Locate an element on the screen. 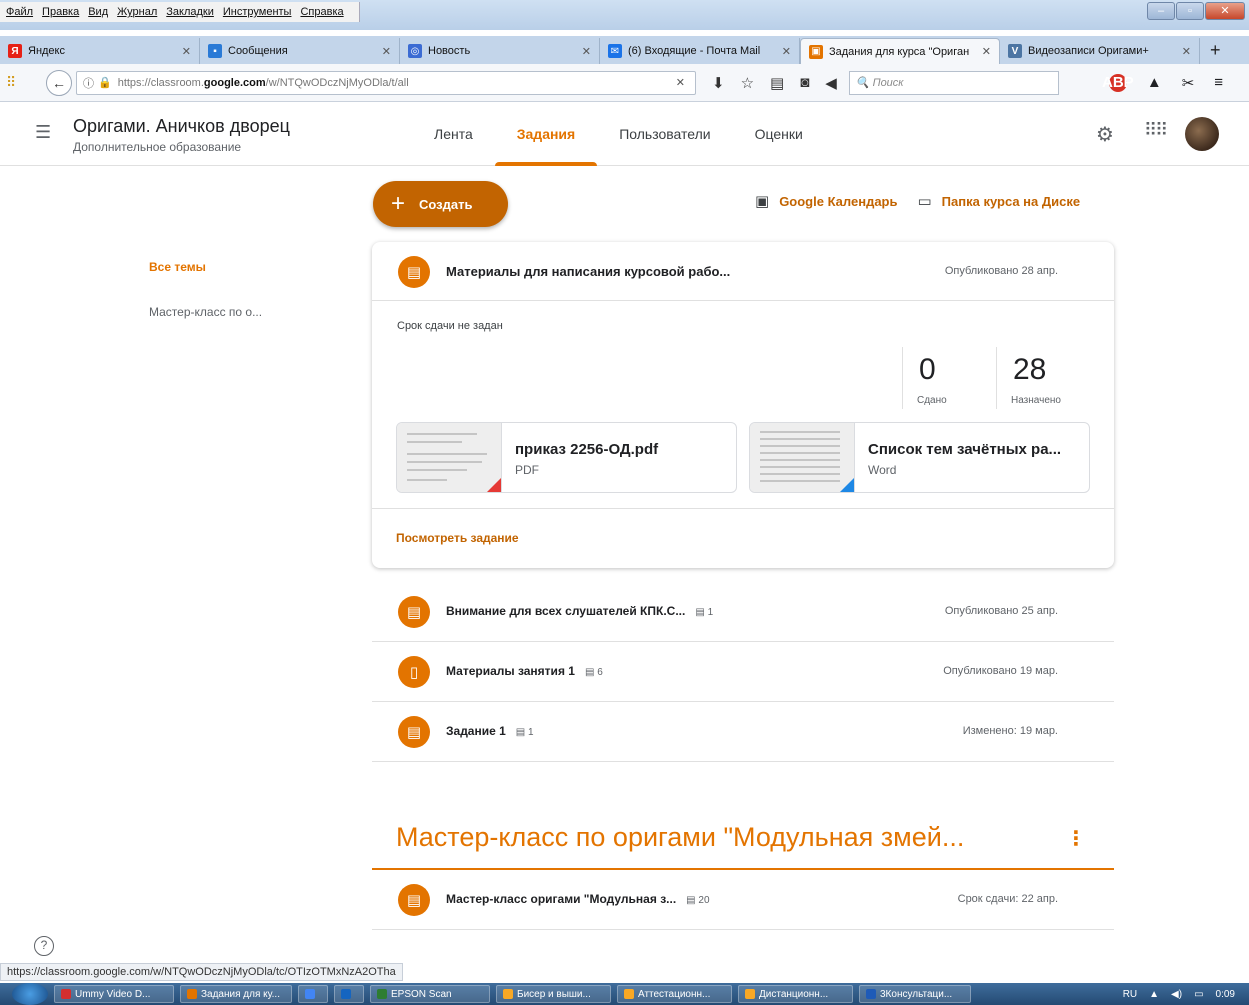 Image resolution: width=1249 pixels, height=1005 pixels. language-indicator: RU is located at coordinates (1130, 994).